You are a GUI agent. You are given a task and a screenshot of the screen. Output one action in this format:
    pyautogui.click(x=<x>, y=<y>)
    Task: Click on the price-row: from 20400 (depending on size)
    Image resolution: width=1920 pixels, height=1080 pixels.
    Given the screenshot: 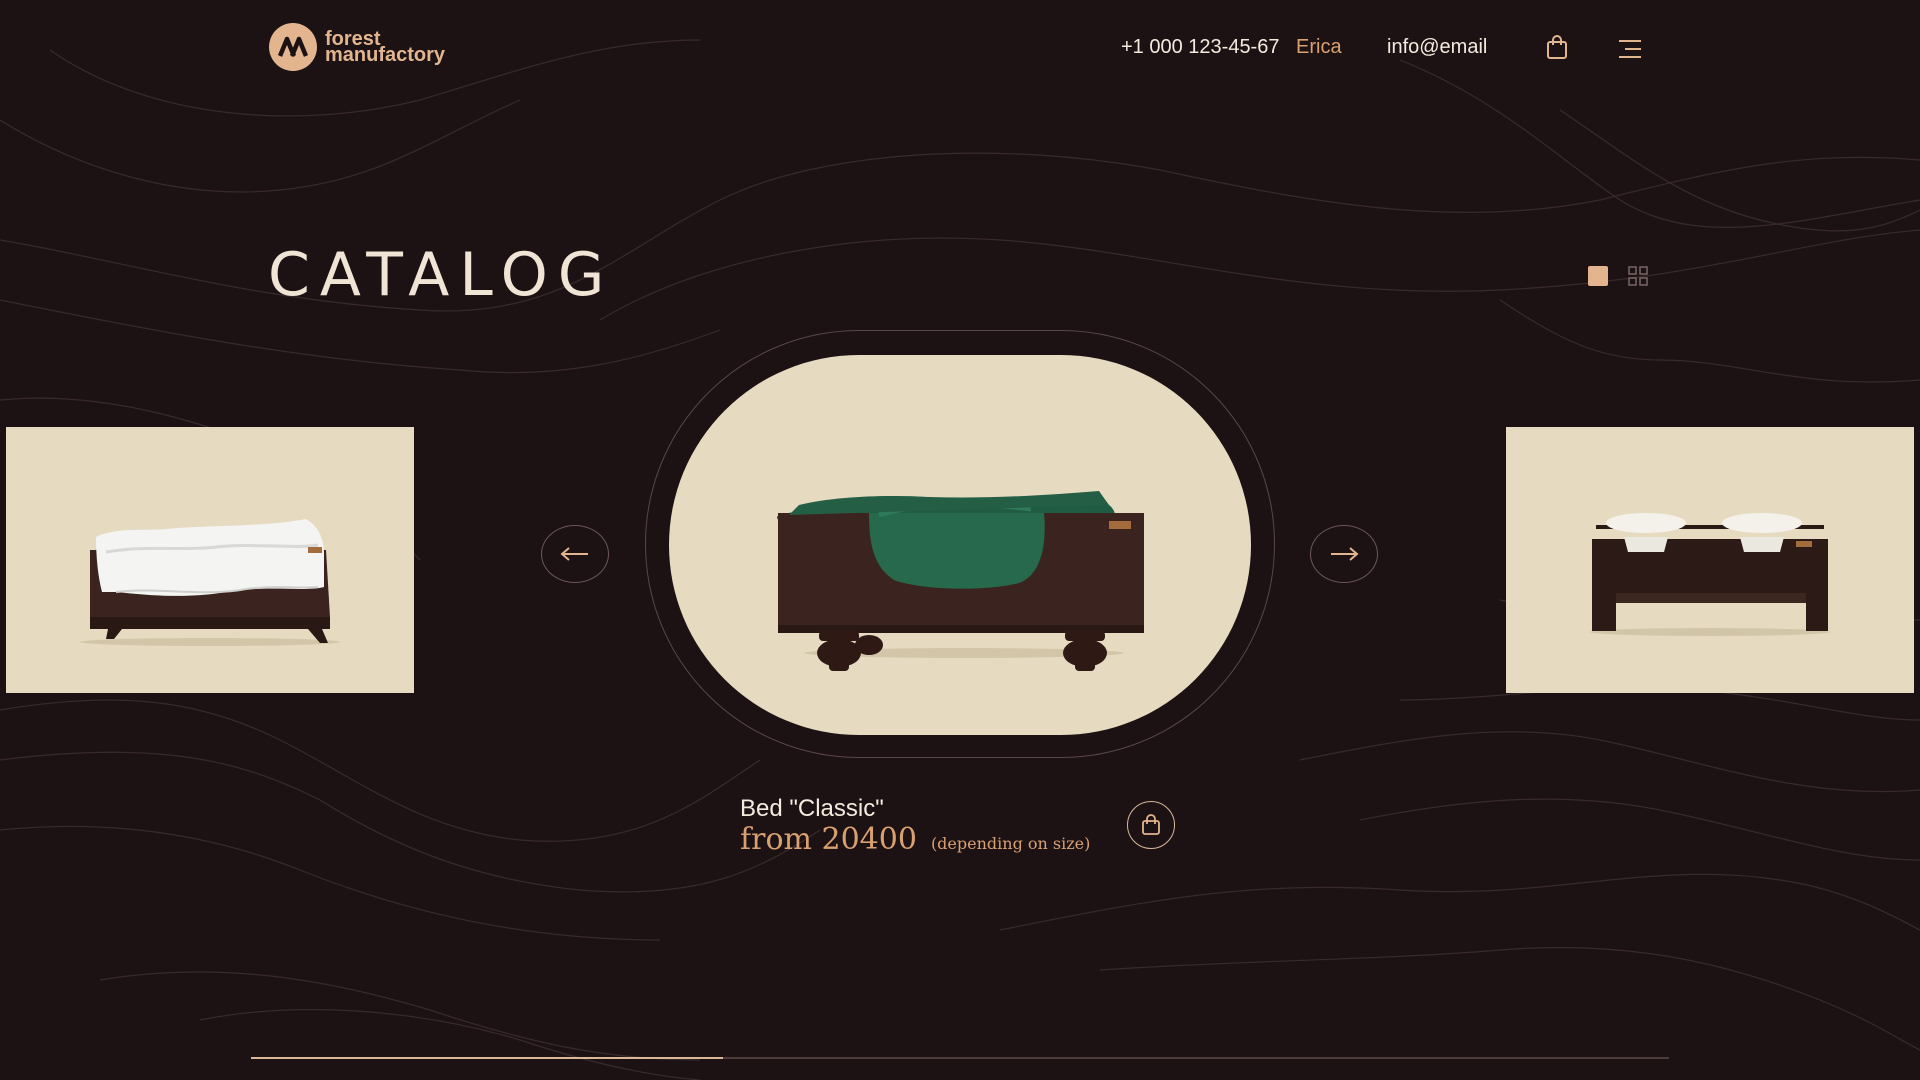 What is the action you would take?
    pyautogui.click(x=915, y=839)
    